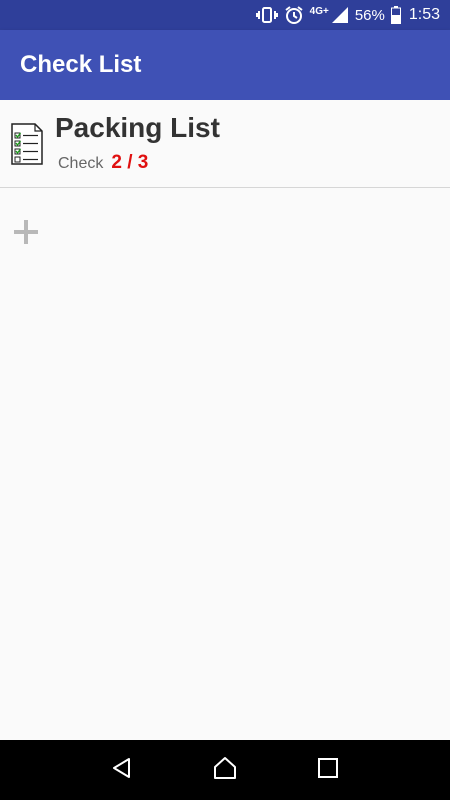 This screenshot has height=800, width=450. Describe the element at coordinates (266, 15) in the screenshot. I see `vibrate-icon` at that location.